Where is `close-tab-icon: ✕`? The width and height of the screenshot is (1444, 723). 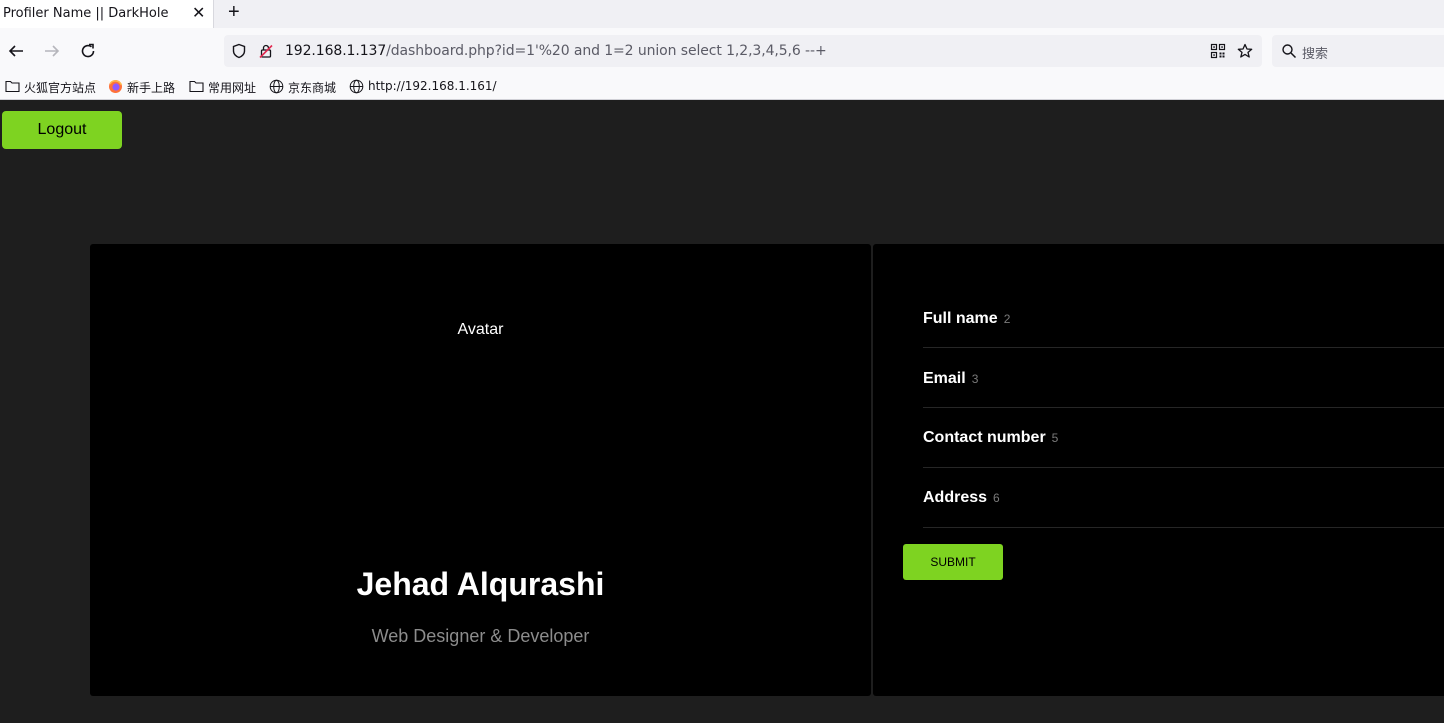 close-tab-icon: ✕ is located at coordinates (198, 13).